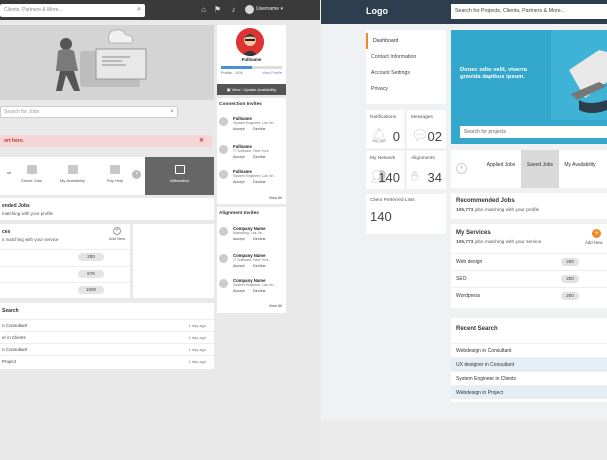  I want to click on client-preferred-lists-card: Client Preferred Lists 140, so click(406, 214).